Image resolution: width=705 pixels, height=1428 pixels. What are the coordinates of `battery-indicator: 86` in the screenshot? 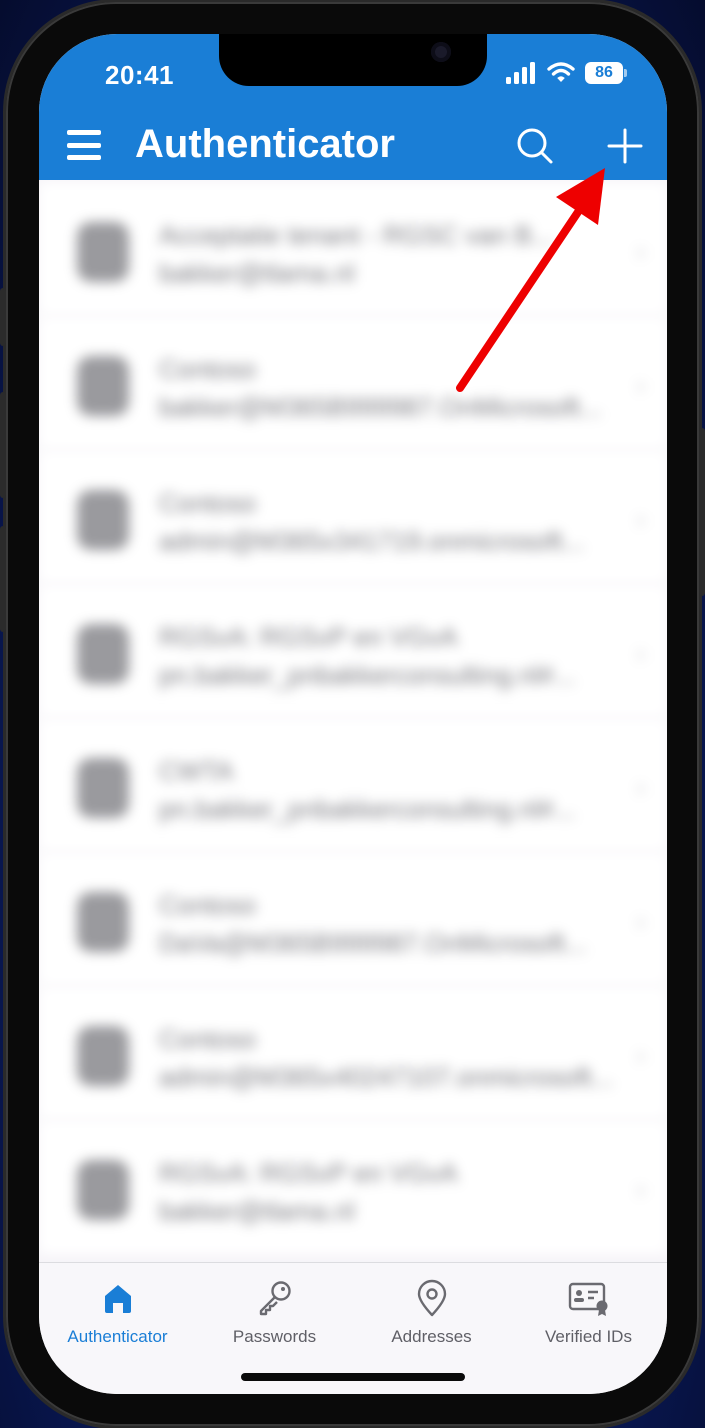 It's located at (606, 73).